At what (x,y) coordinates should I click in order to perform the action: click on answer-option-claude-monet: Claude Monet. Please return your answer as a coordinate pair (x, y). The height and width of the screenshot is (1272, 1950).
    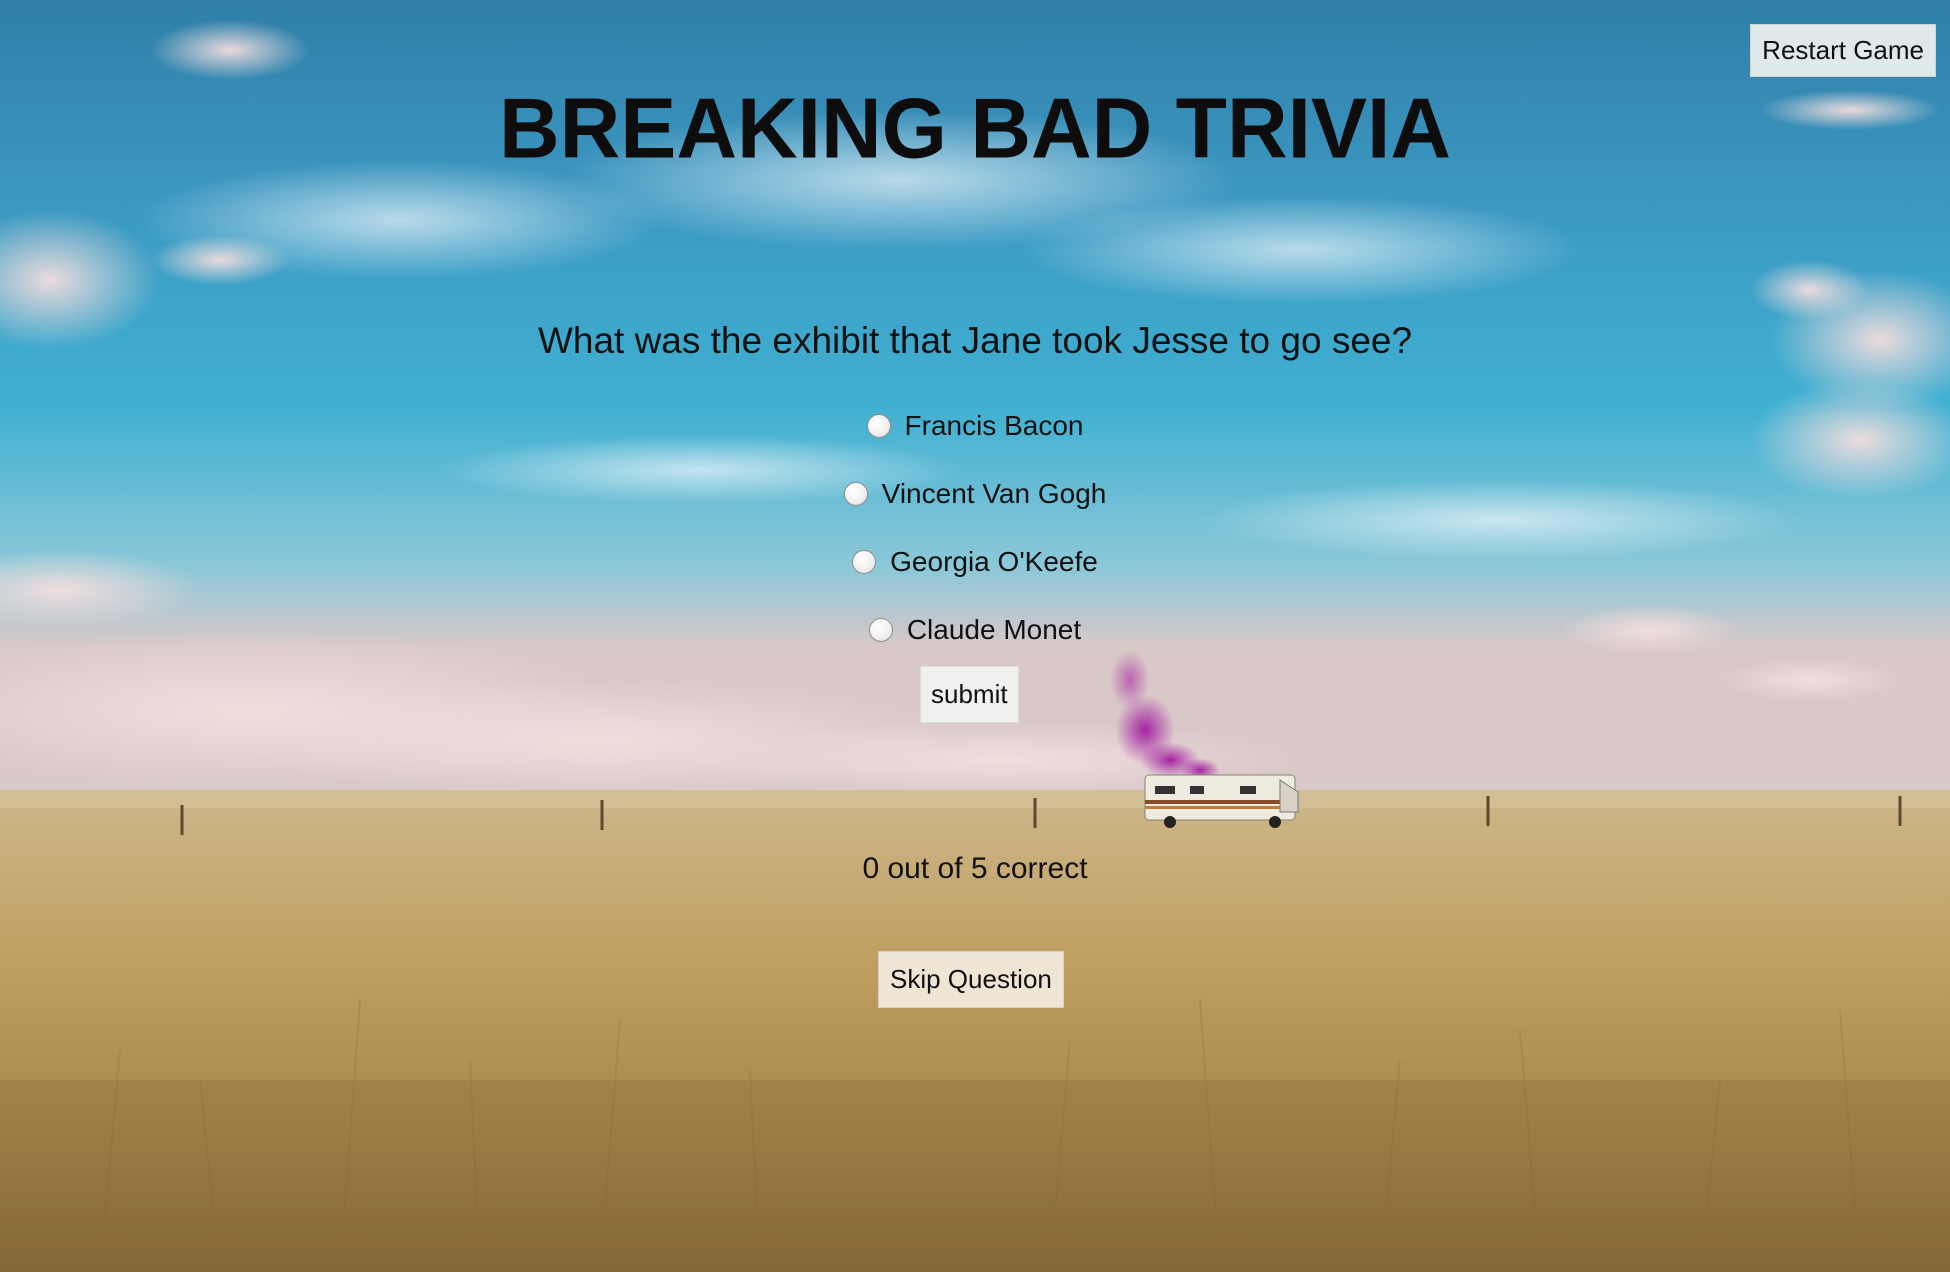
    Looking at the image, I should click on (975, 630).